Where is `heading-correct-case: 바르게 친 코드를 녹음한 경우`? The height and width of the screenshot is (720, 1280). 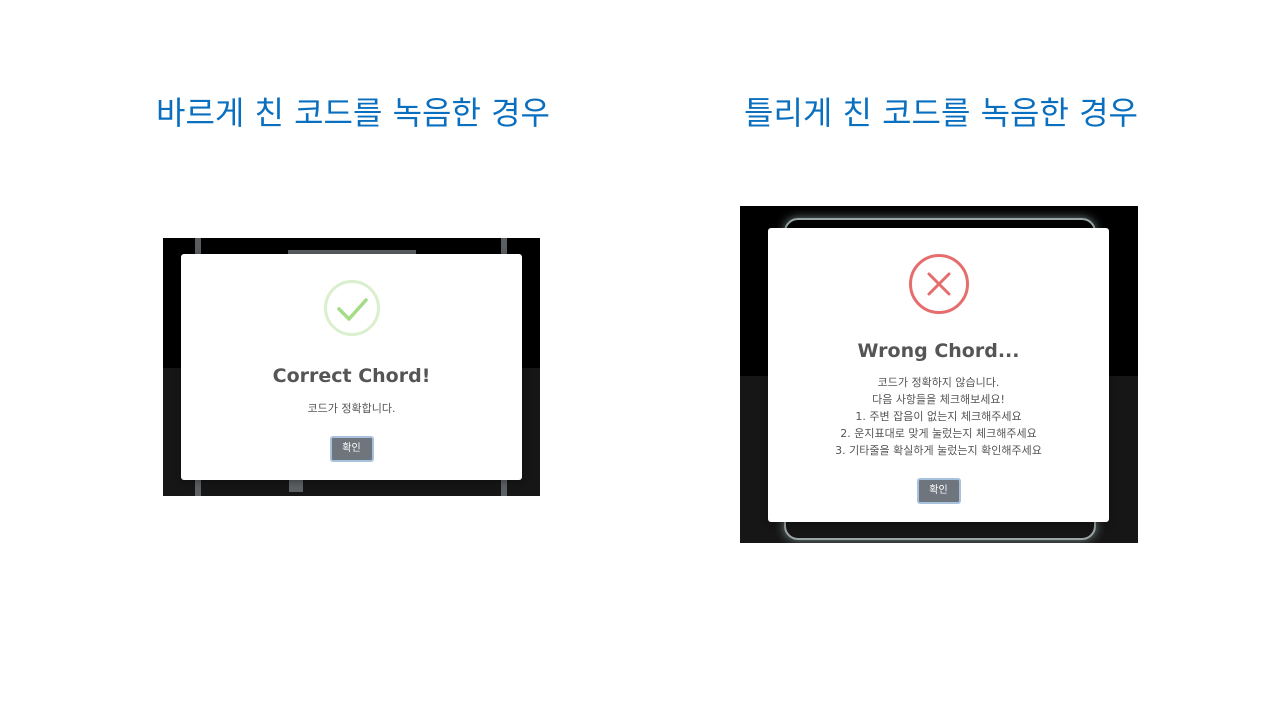 heading-correct-case: 바르게 친 코드를 녹음한 경우 is located at coordinates (353, 113).